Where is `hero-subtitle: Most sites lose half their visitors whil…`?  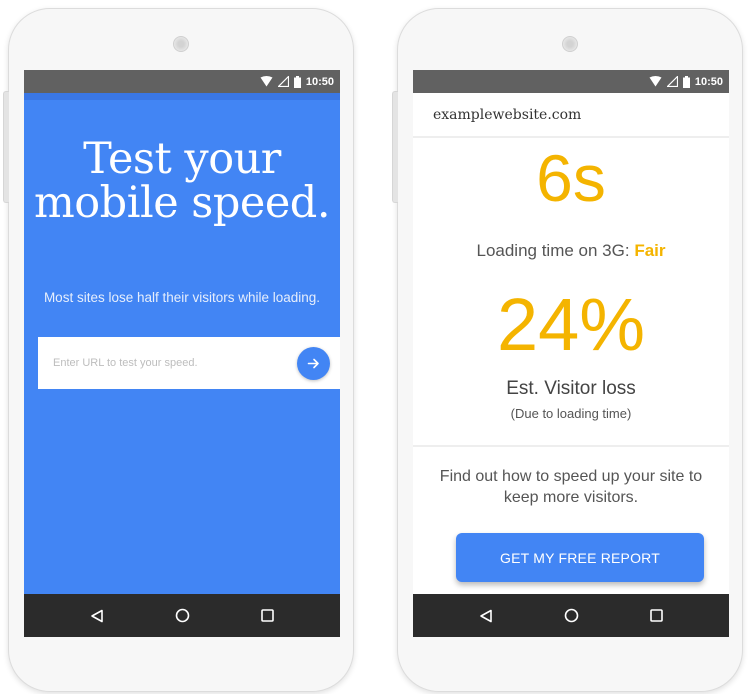 hero-subtitle: Most sites lose half their visitors whil… is located at coordinates (182, 297).